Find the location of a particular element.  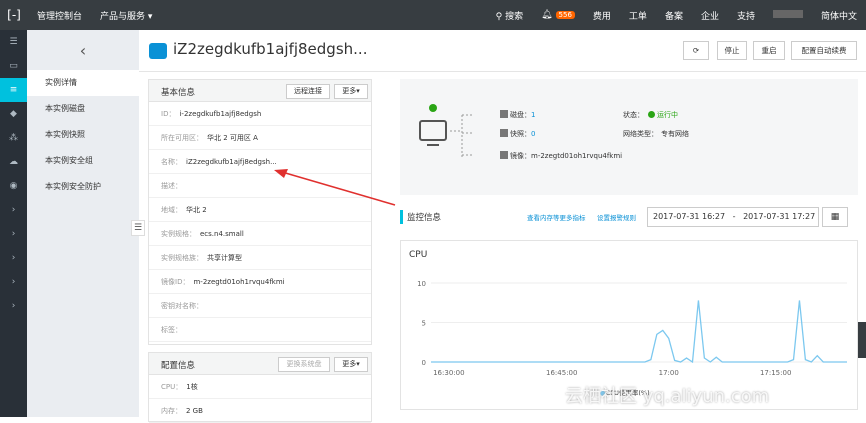

notifications-button: 🔔︎ 556 is located at coordinates (558, 15).